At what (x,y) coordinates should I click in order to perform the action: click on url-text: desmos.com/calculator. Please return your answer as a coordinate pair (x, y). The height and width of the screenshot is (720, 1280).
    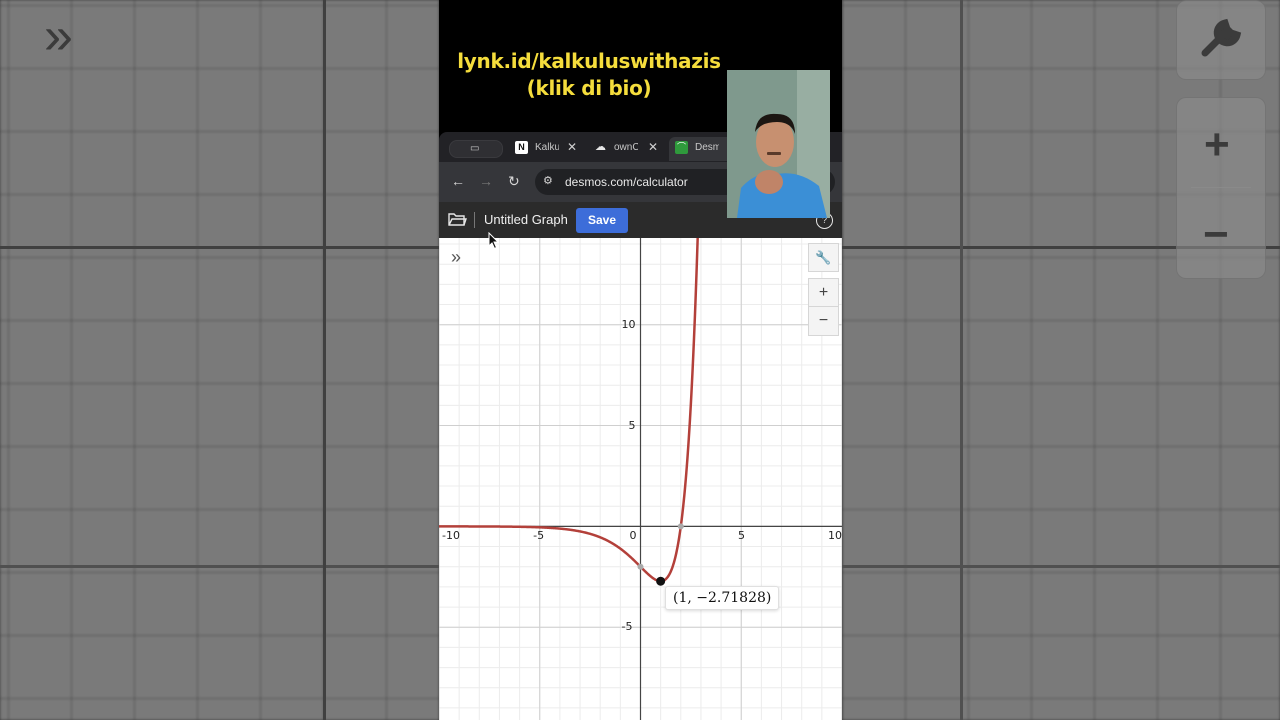
    Looking at the image, I should click on (626, 182).